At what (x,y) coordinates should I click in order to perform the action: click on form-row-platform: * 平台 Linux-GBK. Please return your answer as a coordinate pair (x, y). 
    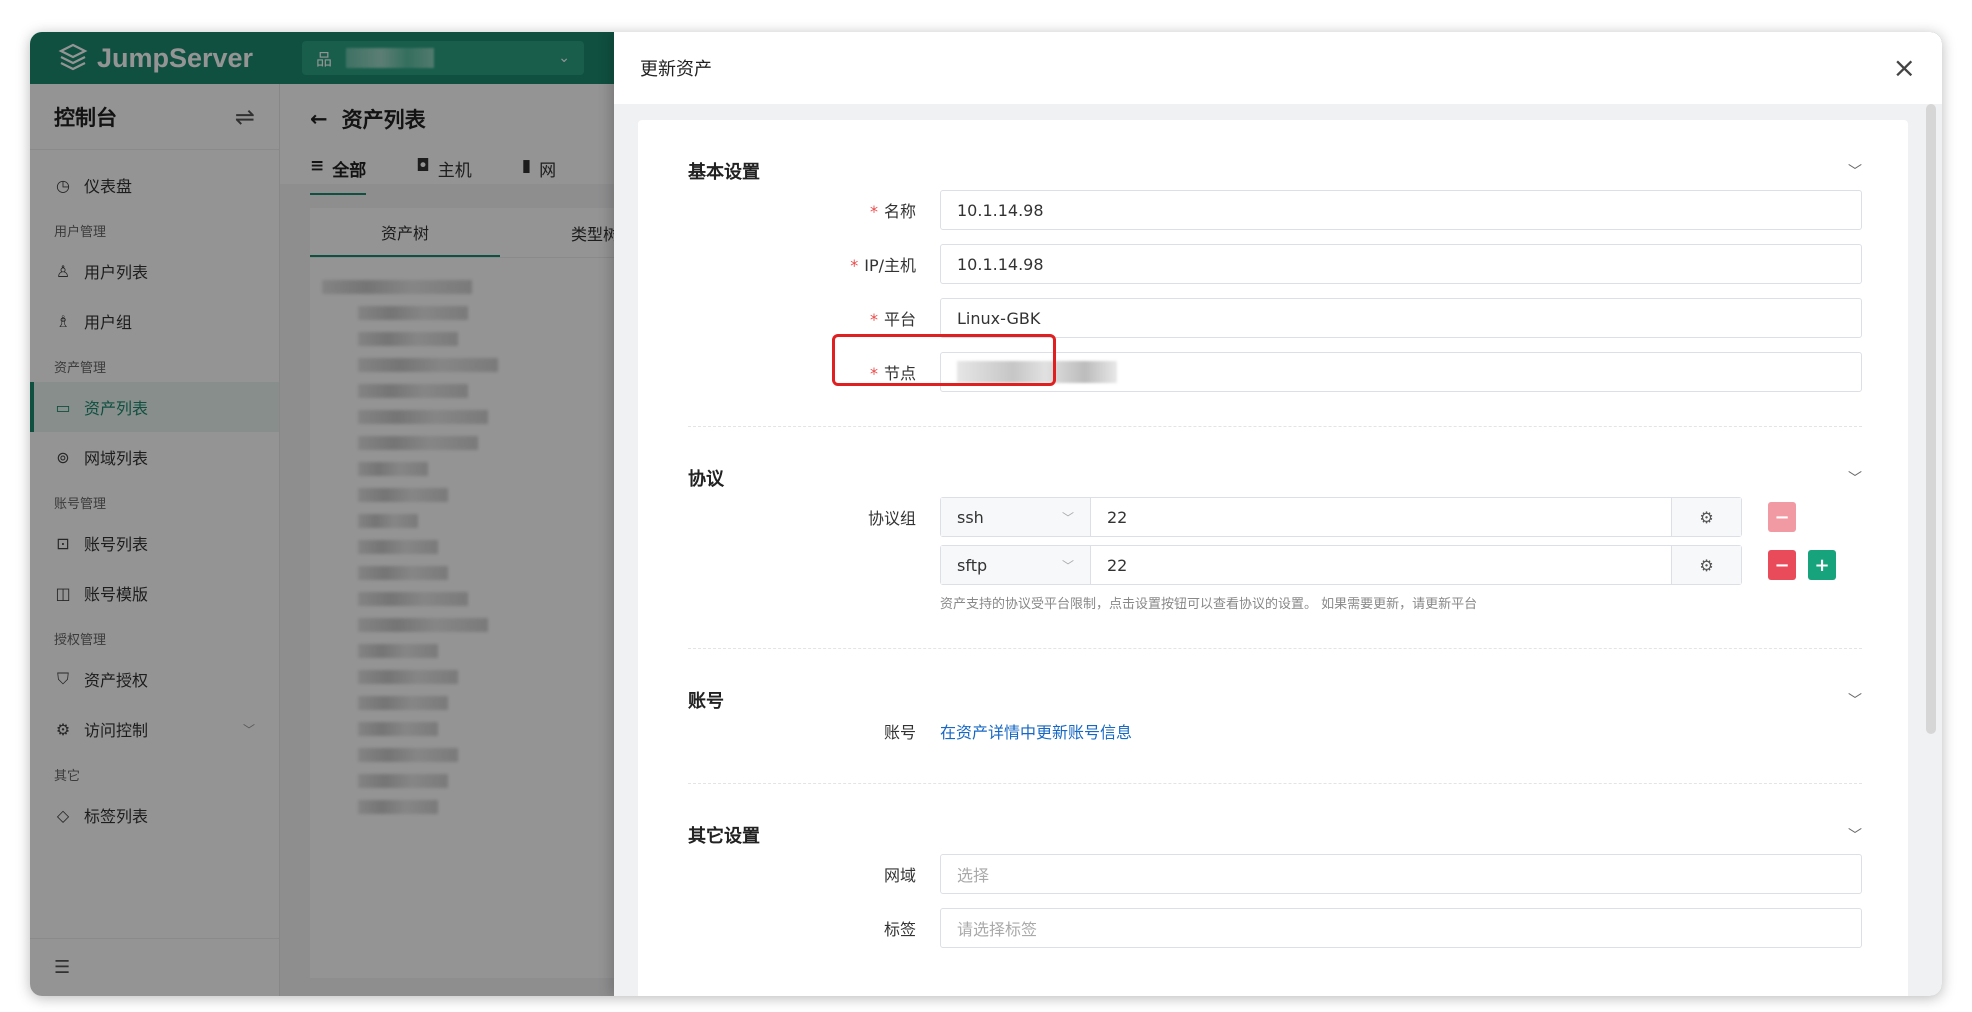
    Looking at the image, I should click on (1275, 318).